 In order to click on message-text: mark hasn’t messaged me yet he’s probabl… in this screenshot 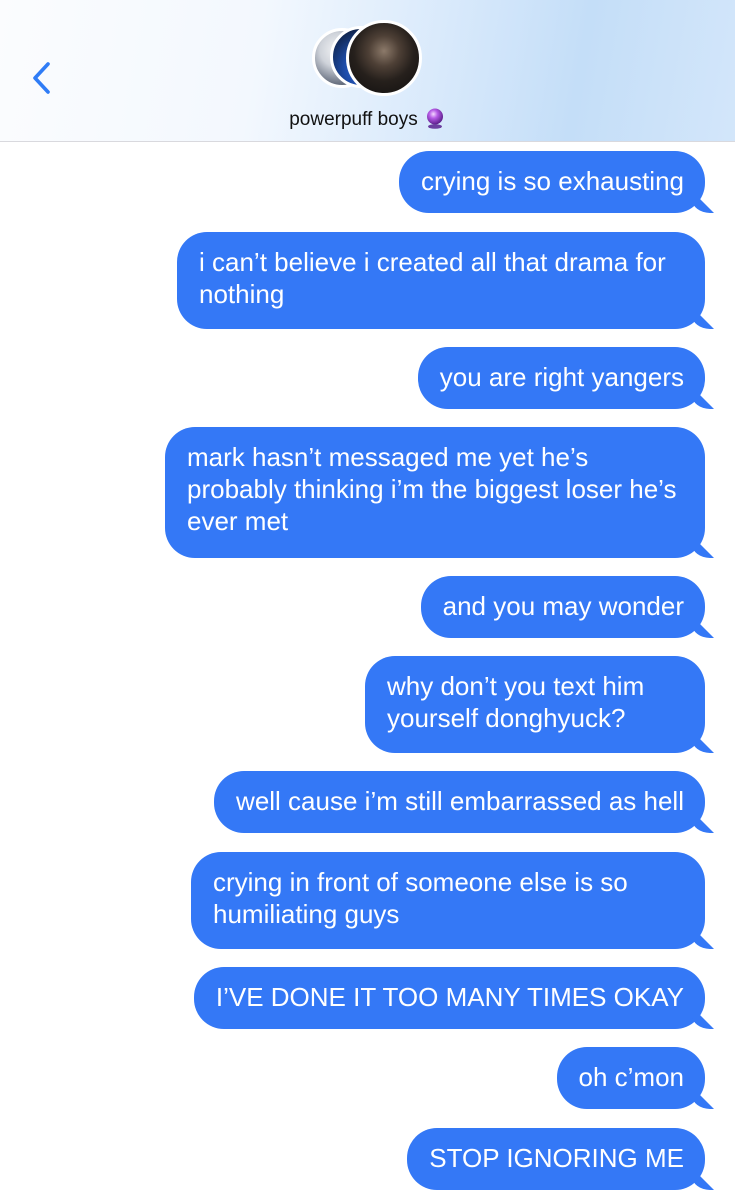, I will do `click(432, 489)`.